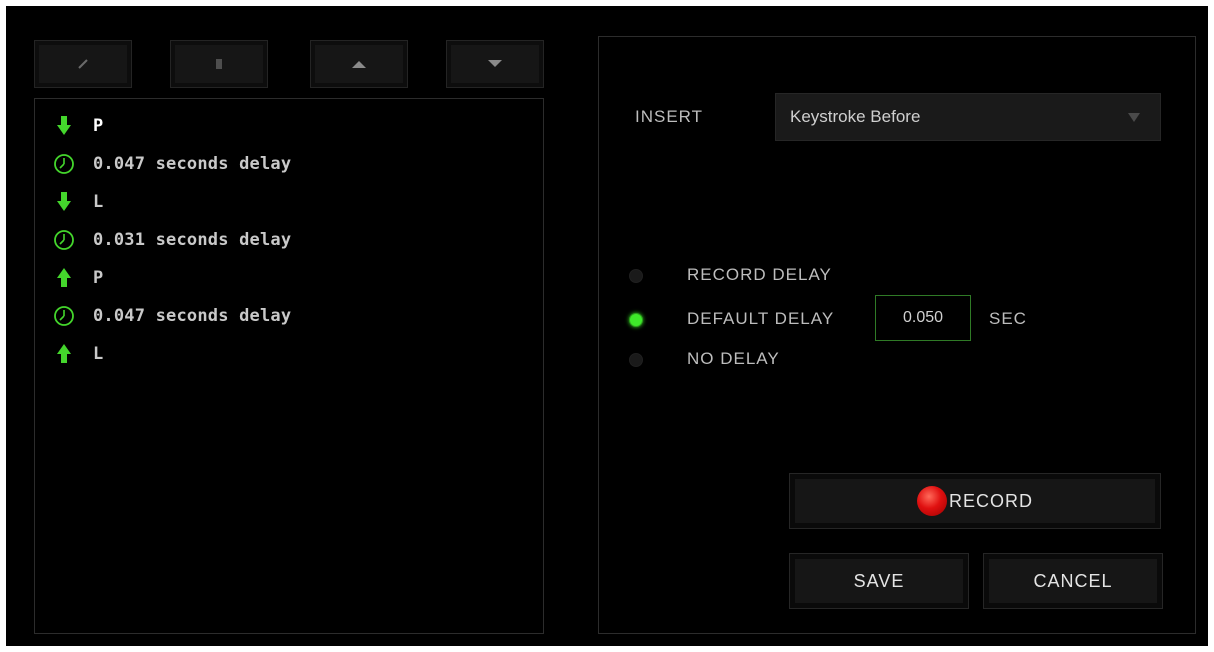 The height and width of the screenshot is (652, 1214). What do you see at coordinates (1008, 318) in the screenshot?
I see `delay-unit-label: SEC` at bounding box center [1008, 318].